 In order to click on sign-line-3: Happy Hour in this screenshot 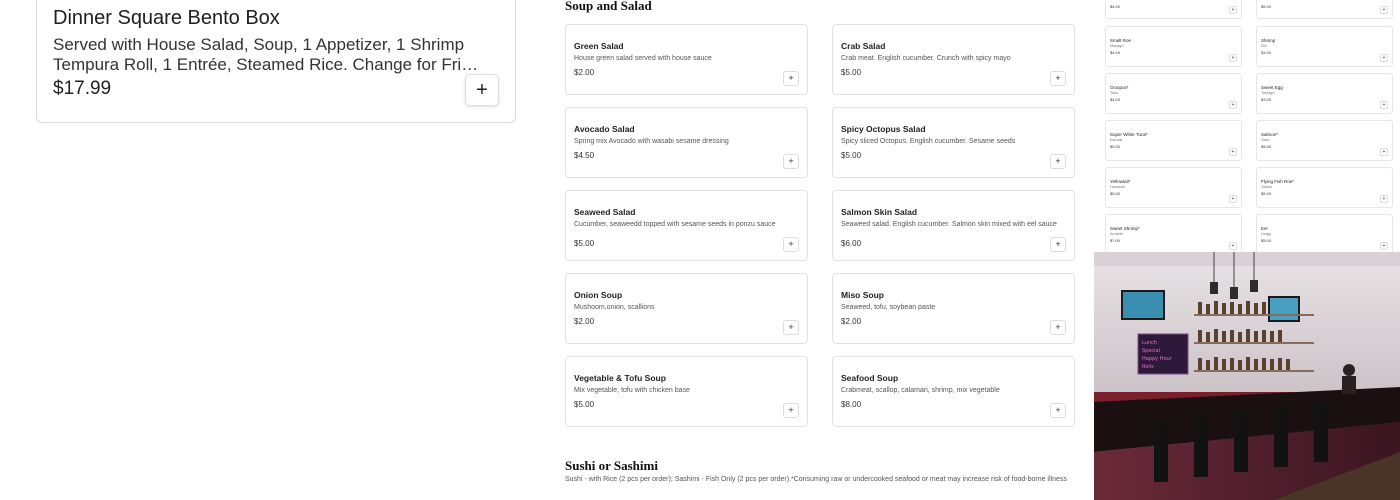, I will do `click(1157, 359)`.